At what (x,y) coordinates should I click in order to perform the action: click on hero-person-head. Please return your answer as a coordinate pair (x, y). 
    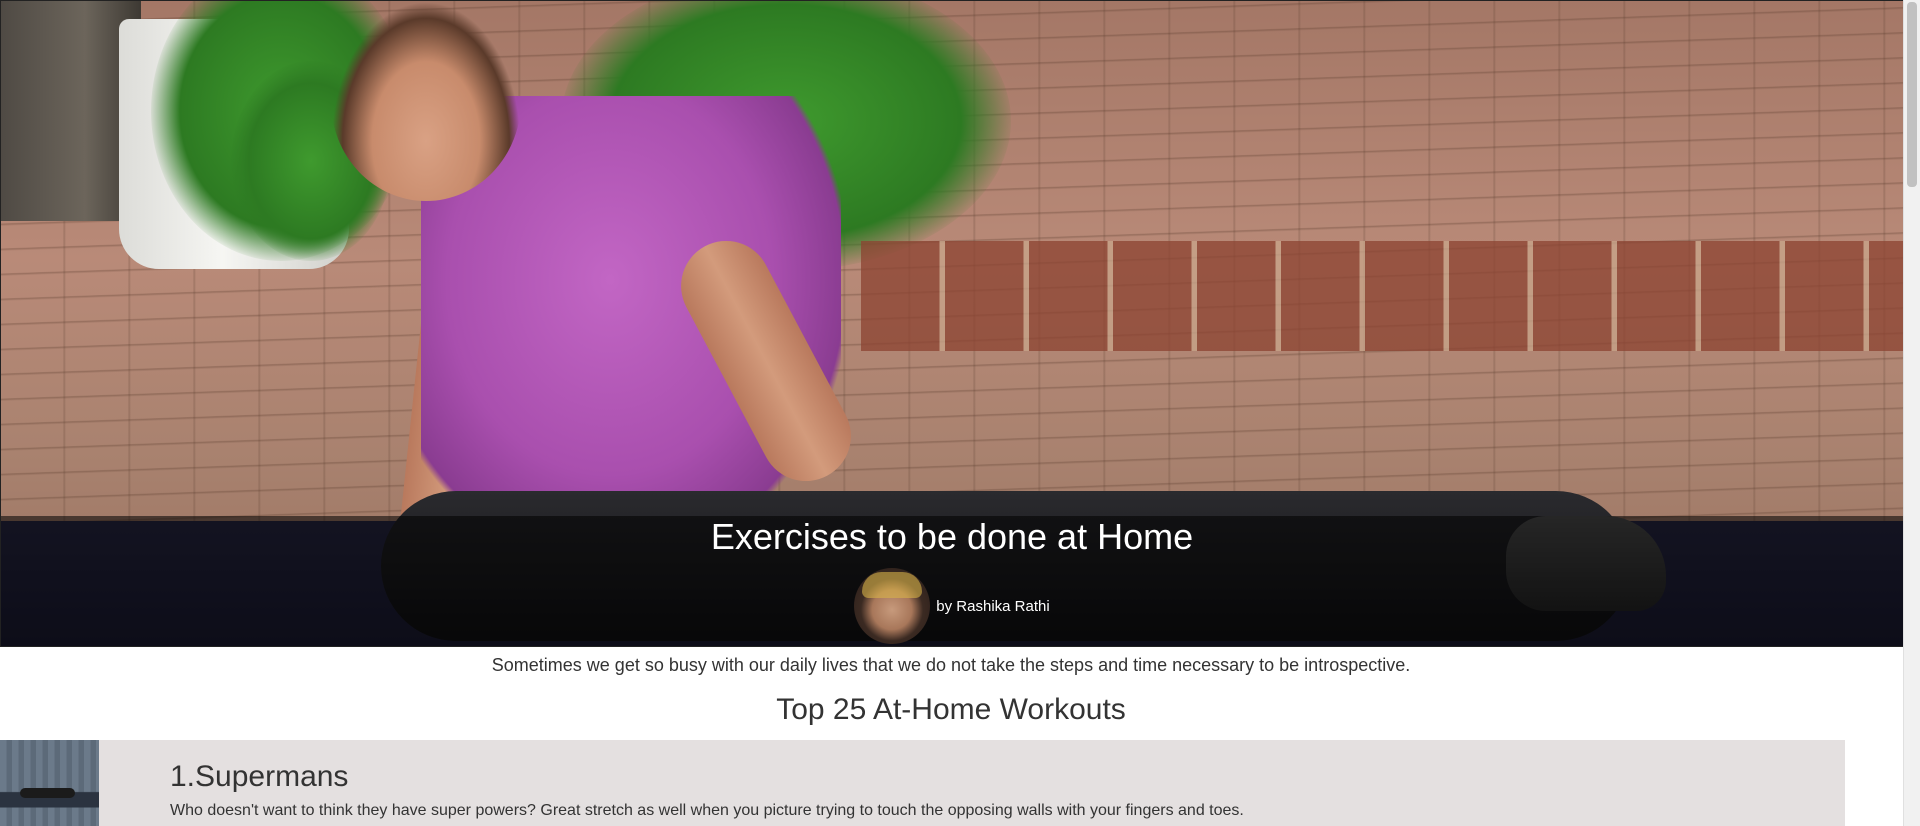
    Looking at the image, I should click on (426, 101).